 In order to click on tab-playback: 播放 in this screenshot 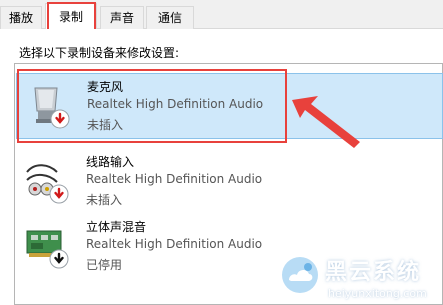, I will do `click(21, 17)`.